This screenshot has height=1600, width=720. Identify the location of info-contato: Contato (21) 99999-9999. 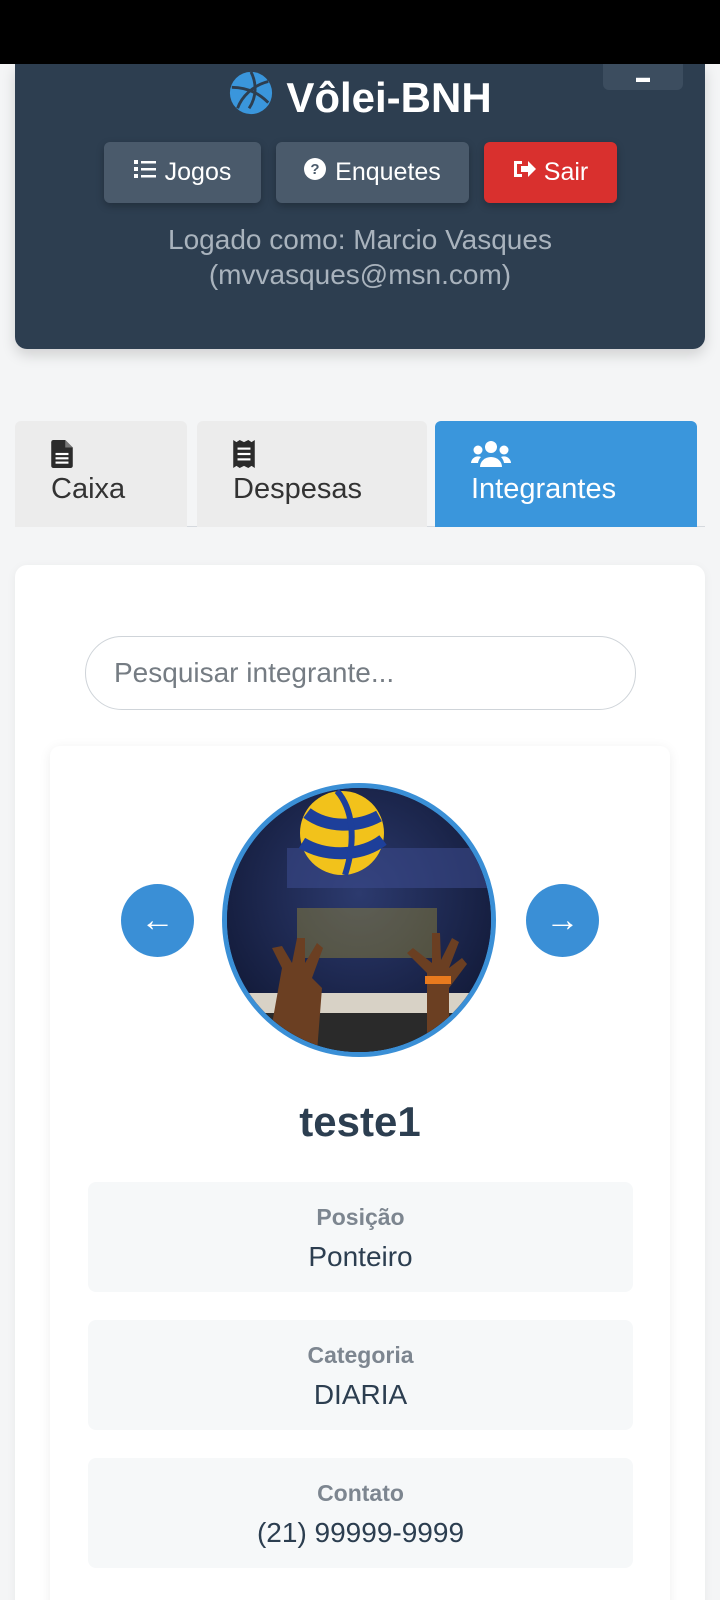
(360, 1513).